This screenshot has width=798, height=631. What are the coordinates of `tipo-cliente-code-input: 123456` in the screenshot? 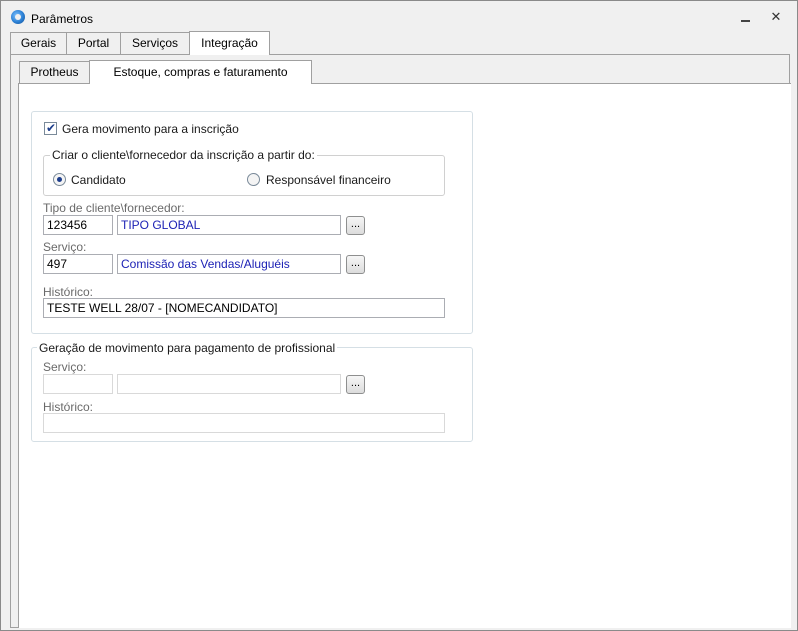 It's located at (78, 225).